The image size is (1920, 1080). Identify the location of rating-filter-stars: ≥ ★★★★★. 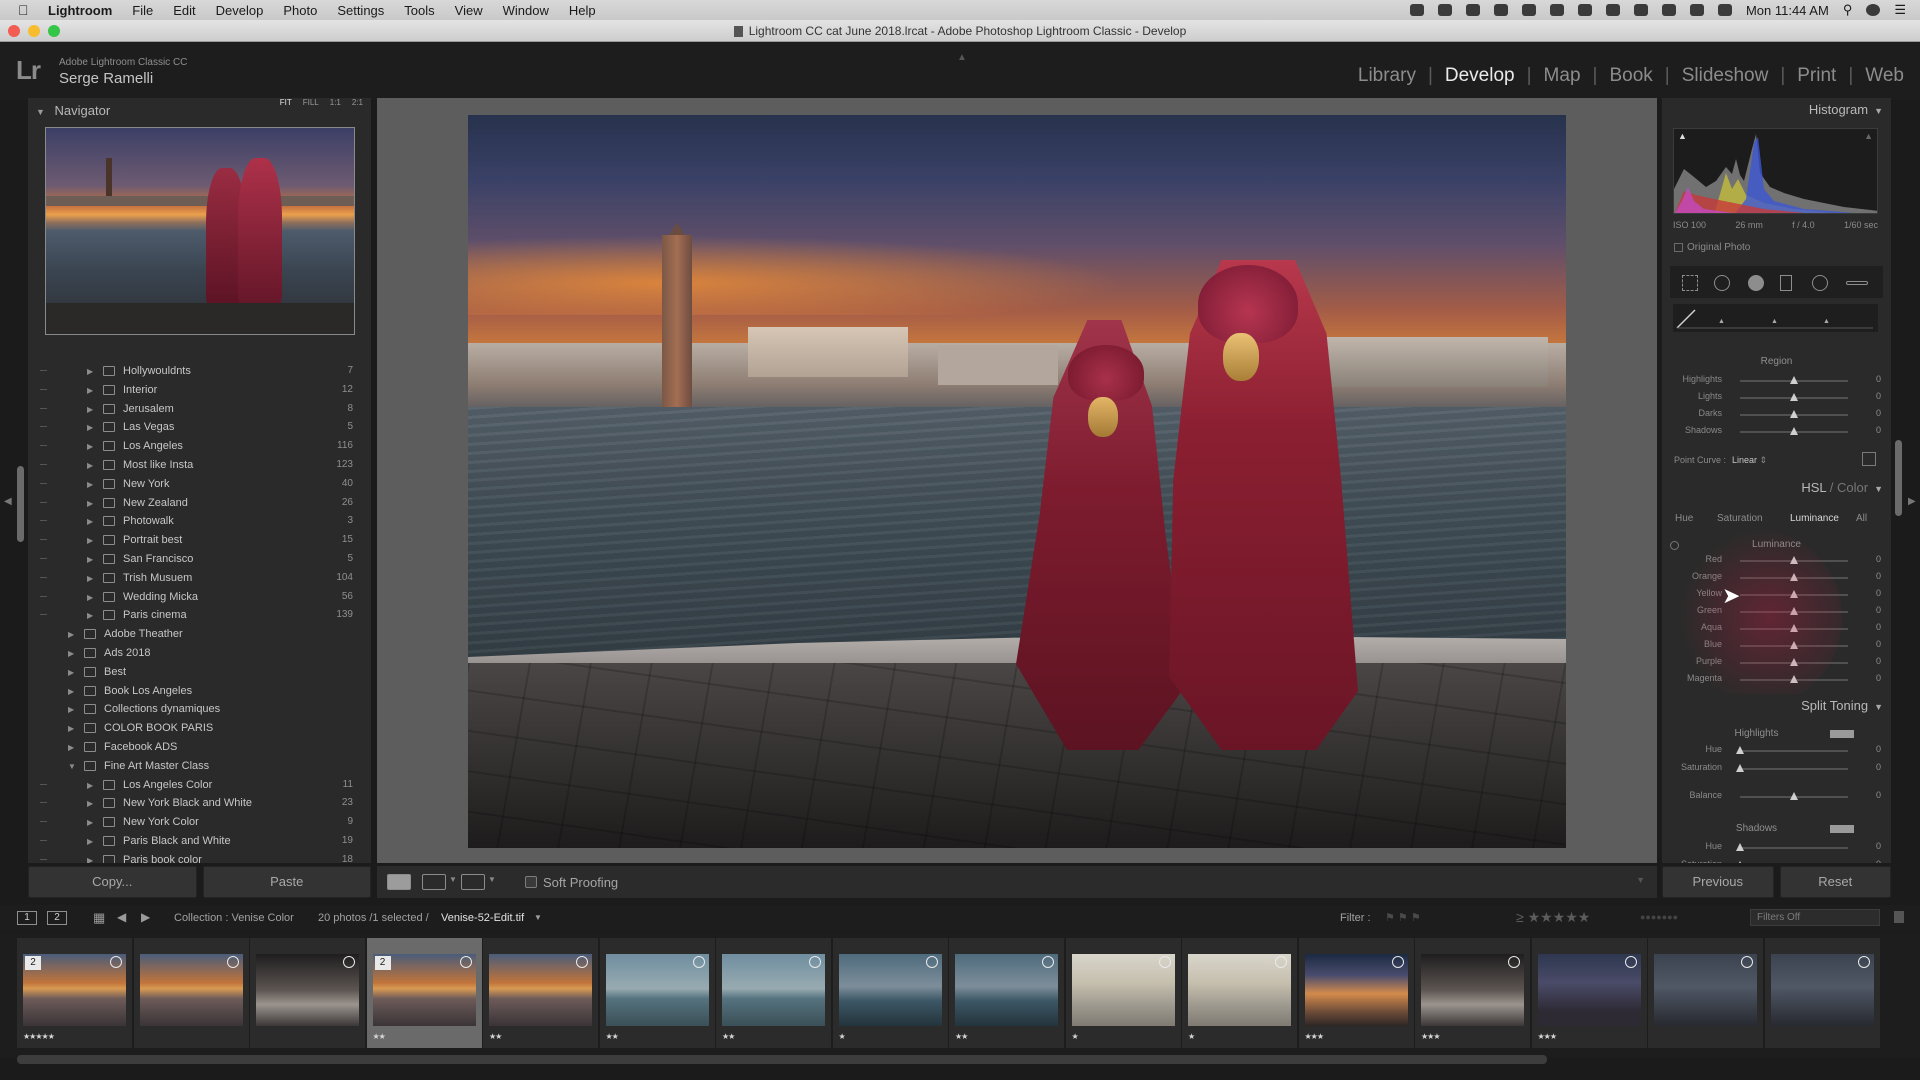
(1553, 917).